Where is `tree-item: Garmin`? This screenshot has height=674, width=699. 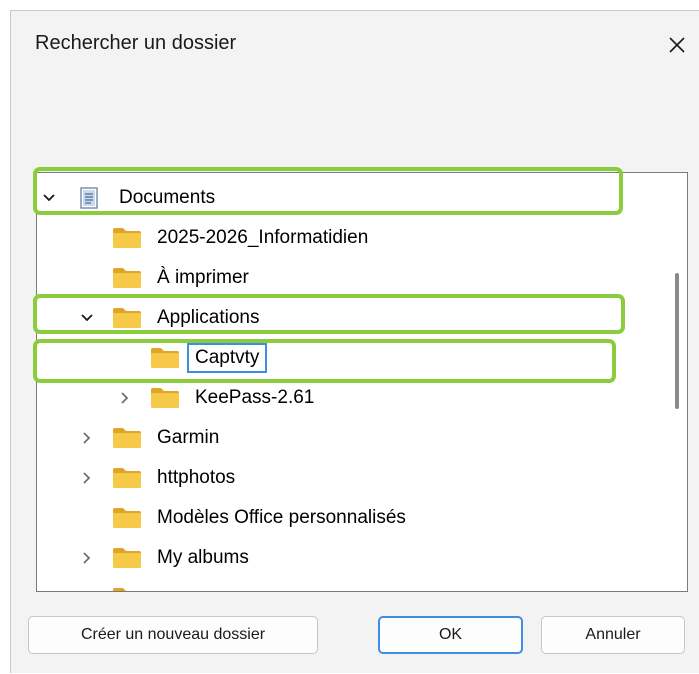 tree-item: Garmin is located at coordinates (352, 438).